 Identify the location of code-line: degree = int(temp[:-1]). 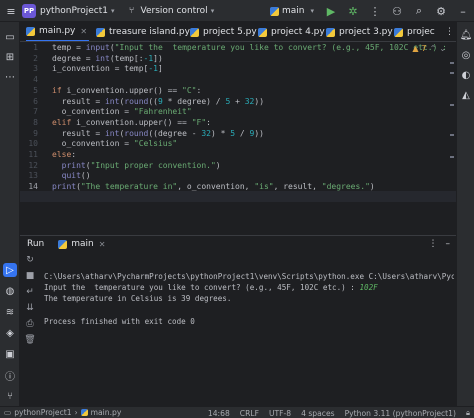
(107, 58).